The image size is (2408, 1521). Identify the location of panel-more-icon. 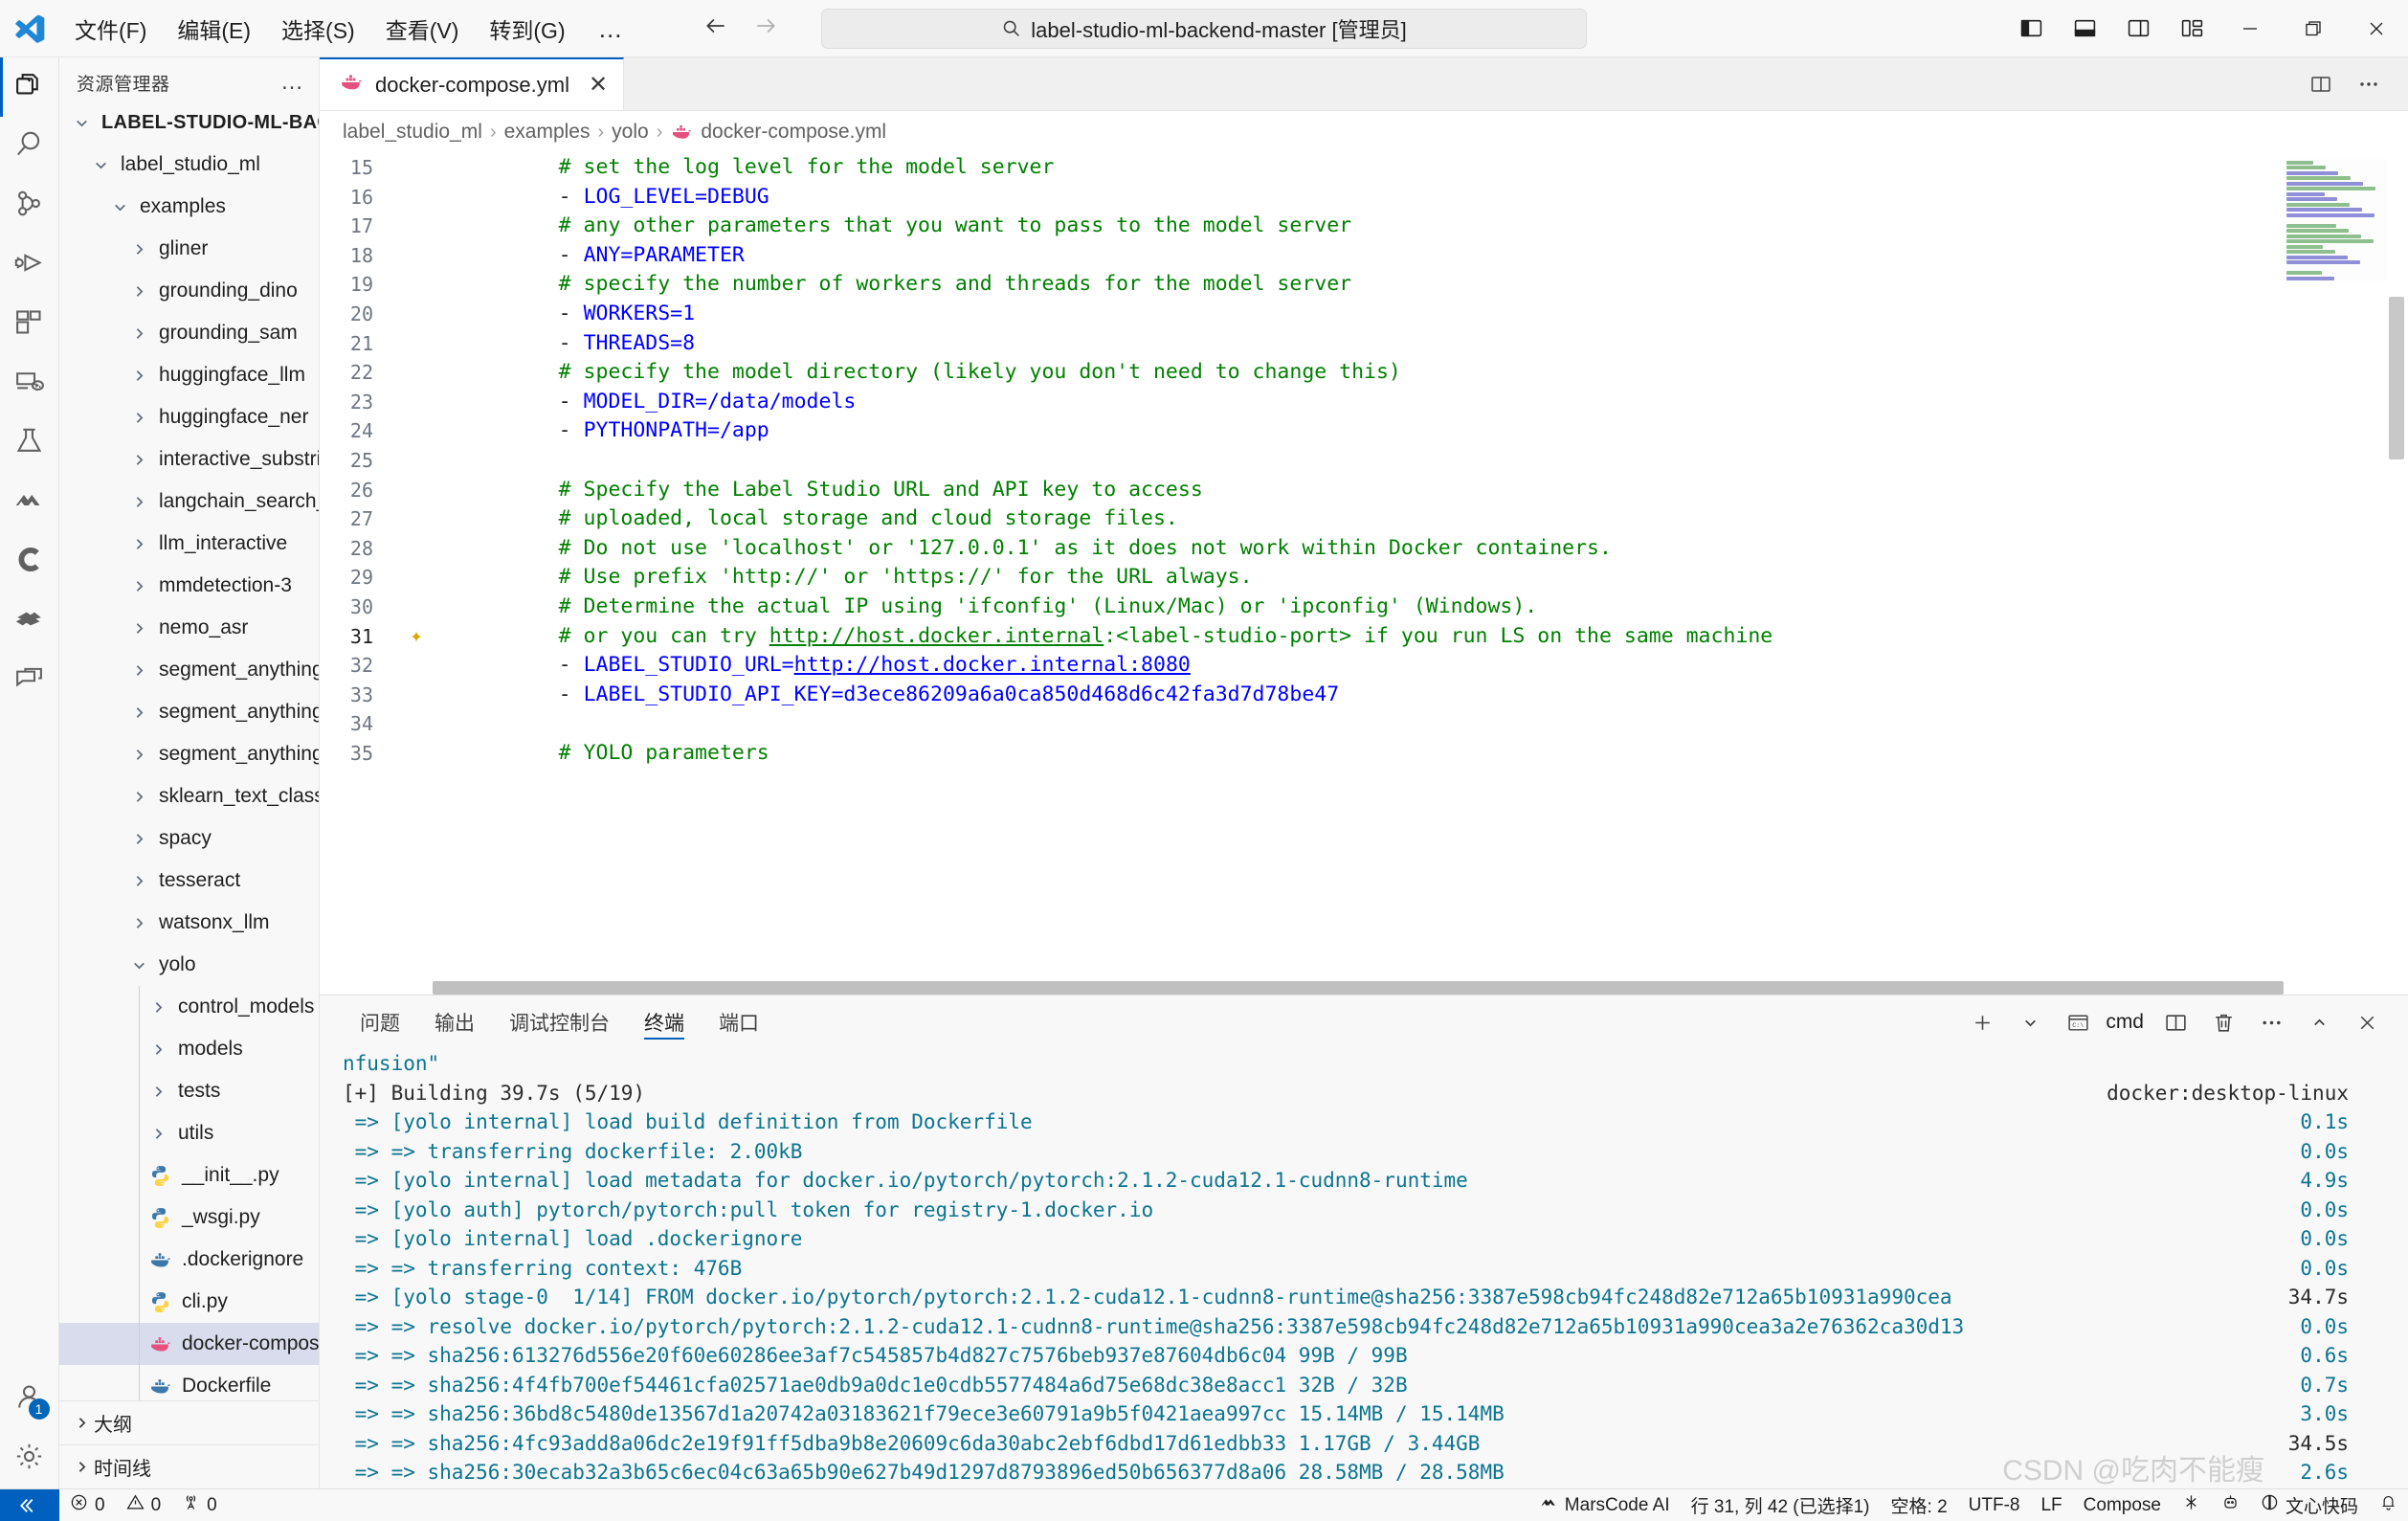
(2271, 1022).